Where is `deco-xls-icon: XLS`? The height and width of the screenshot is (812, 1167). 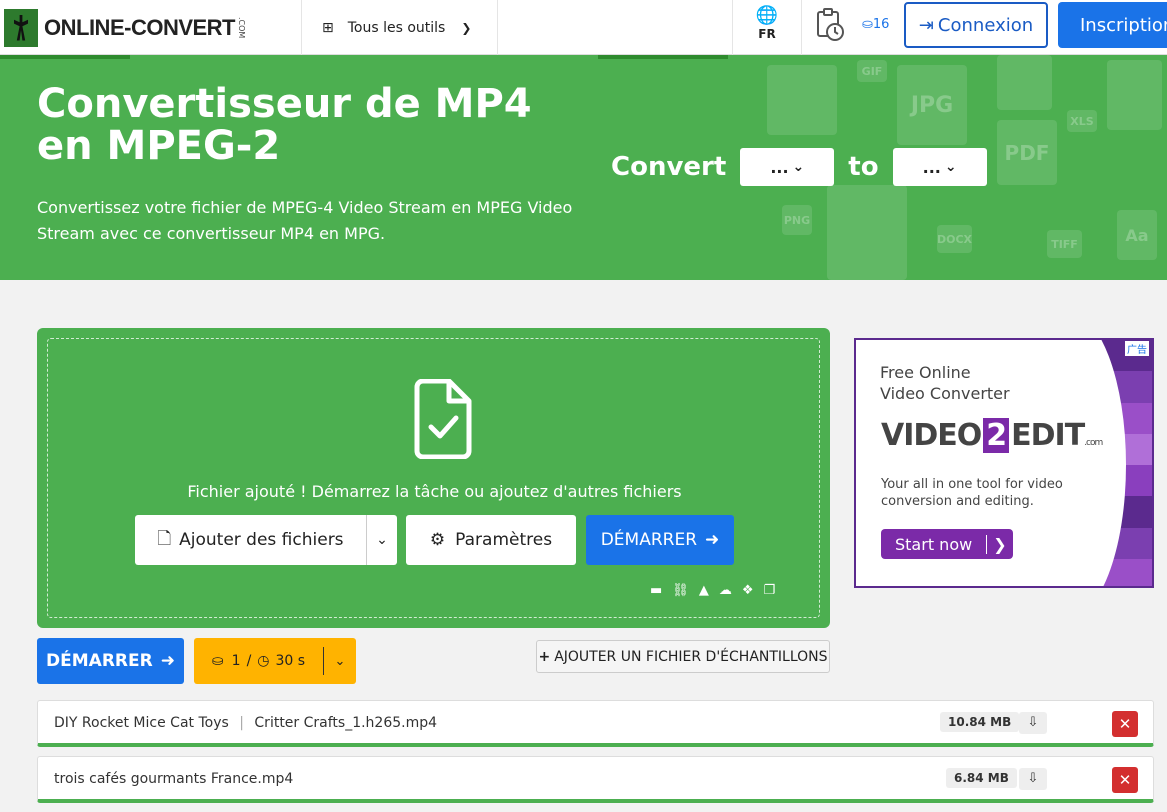 deco-xls-icon: XLS is located at coordinates (1082, 121).